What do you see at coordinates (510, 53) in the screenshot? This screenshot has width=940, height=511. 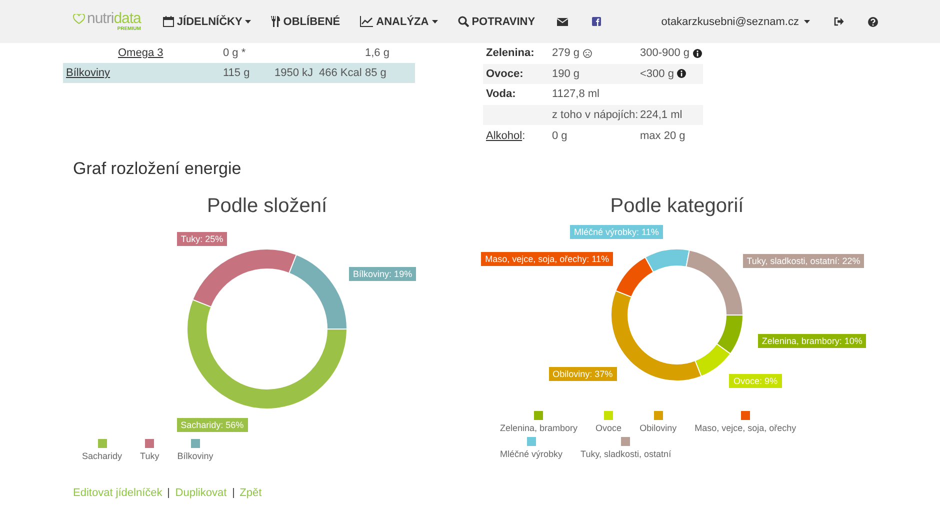 I see `row-label: Zelenina:` at bounding box center [510, 53].